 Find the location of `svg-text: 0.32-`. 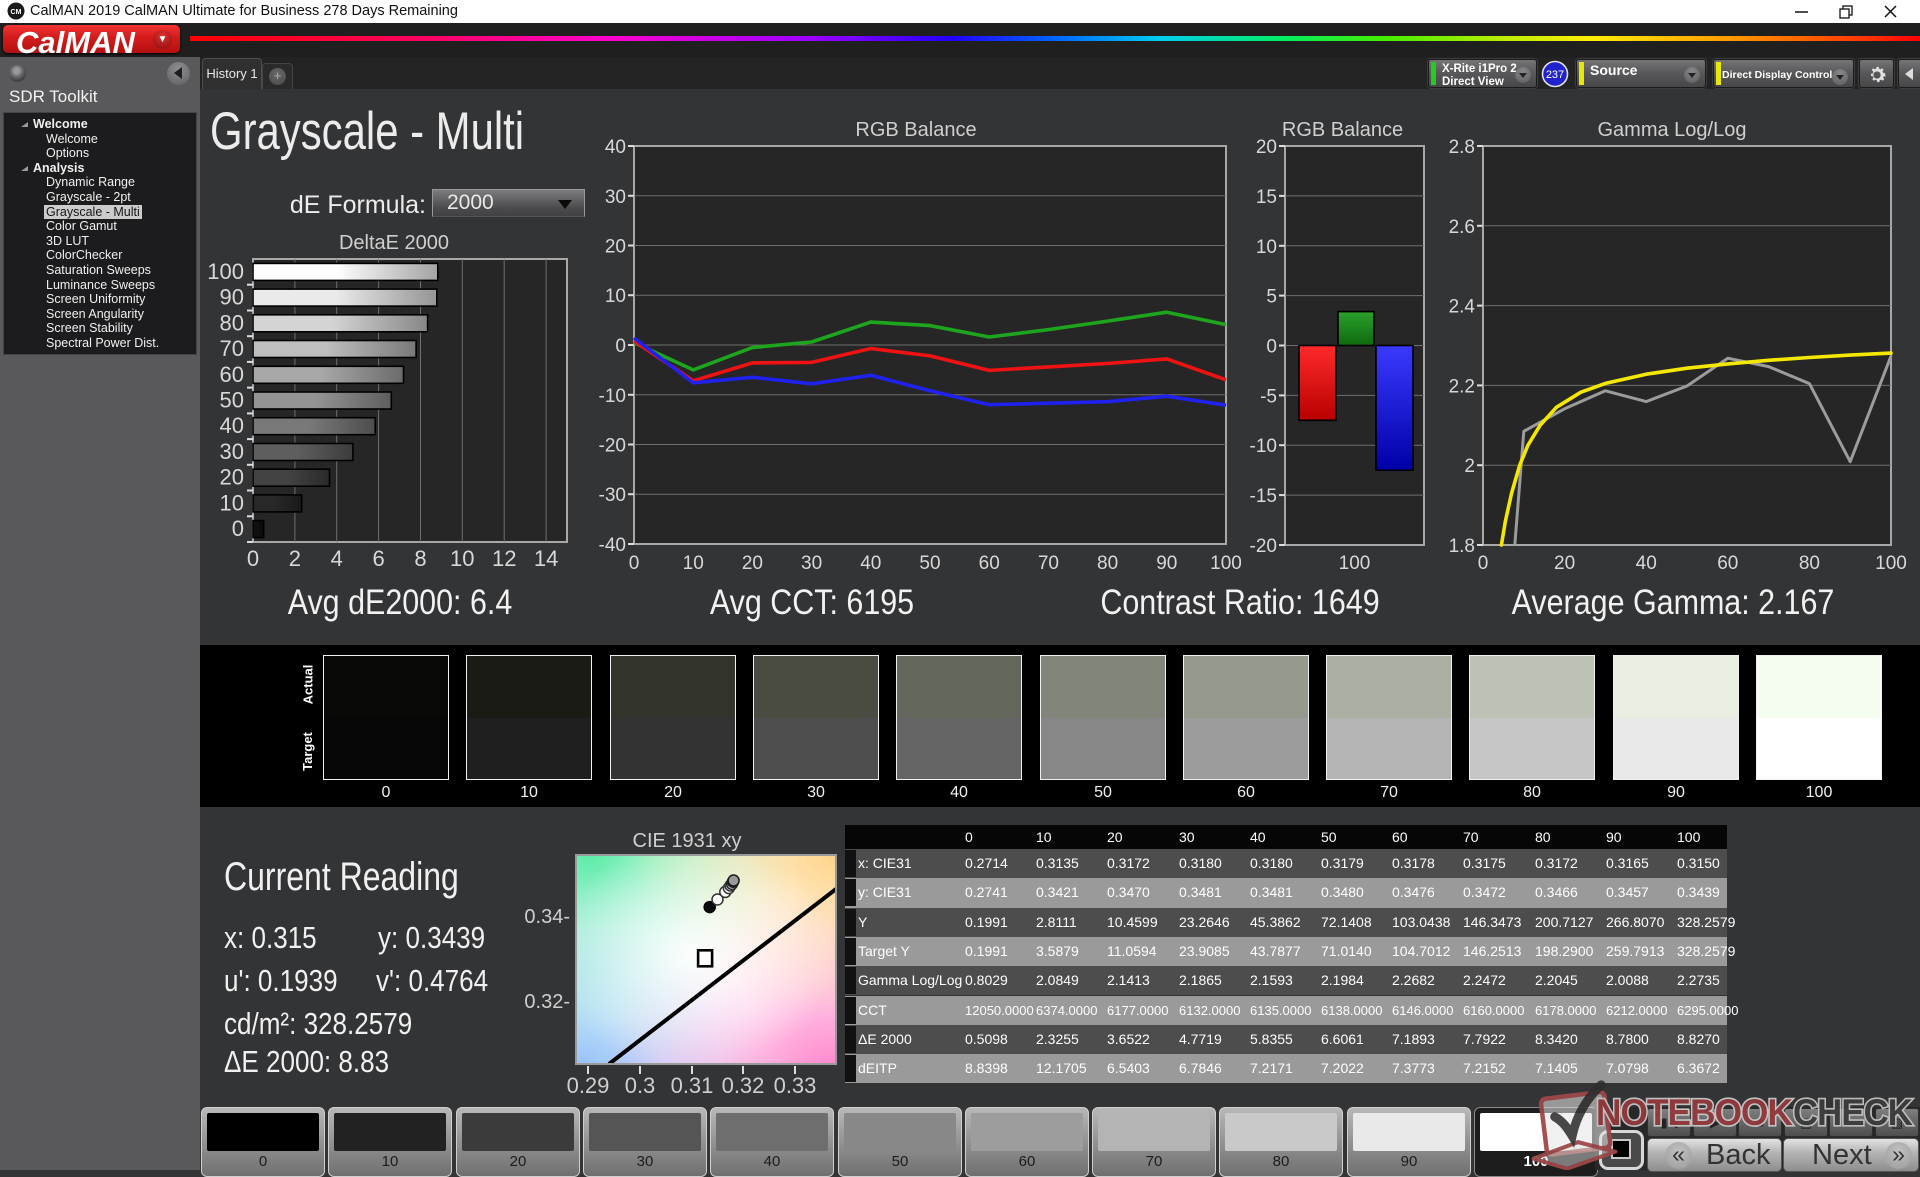

svg-text: 0.32- is located at coordinates (547, 1002).